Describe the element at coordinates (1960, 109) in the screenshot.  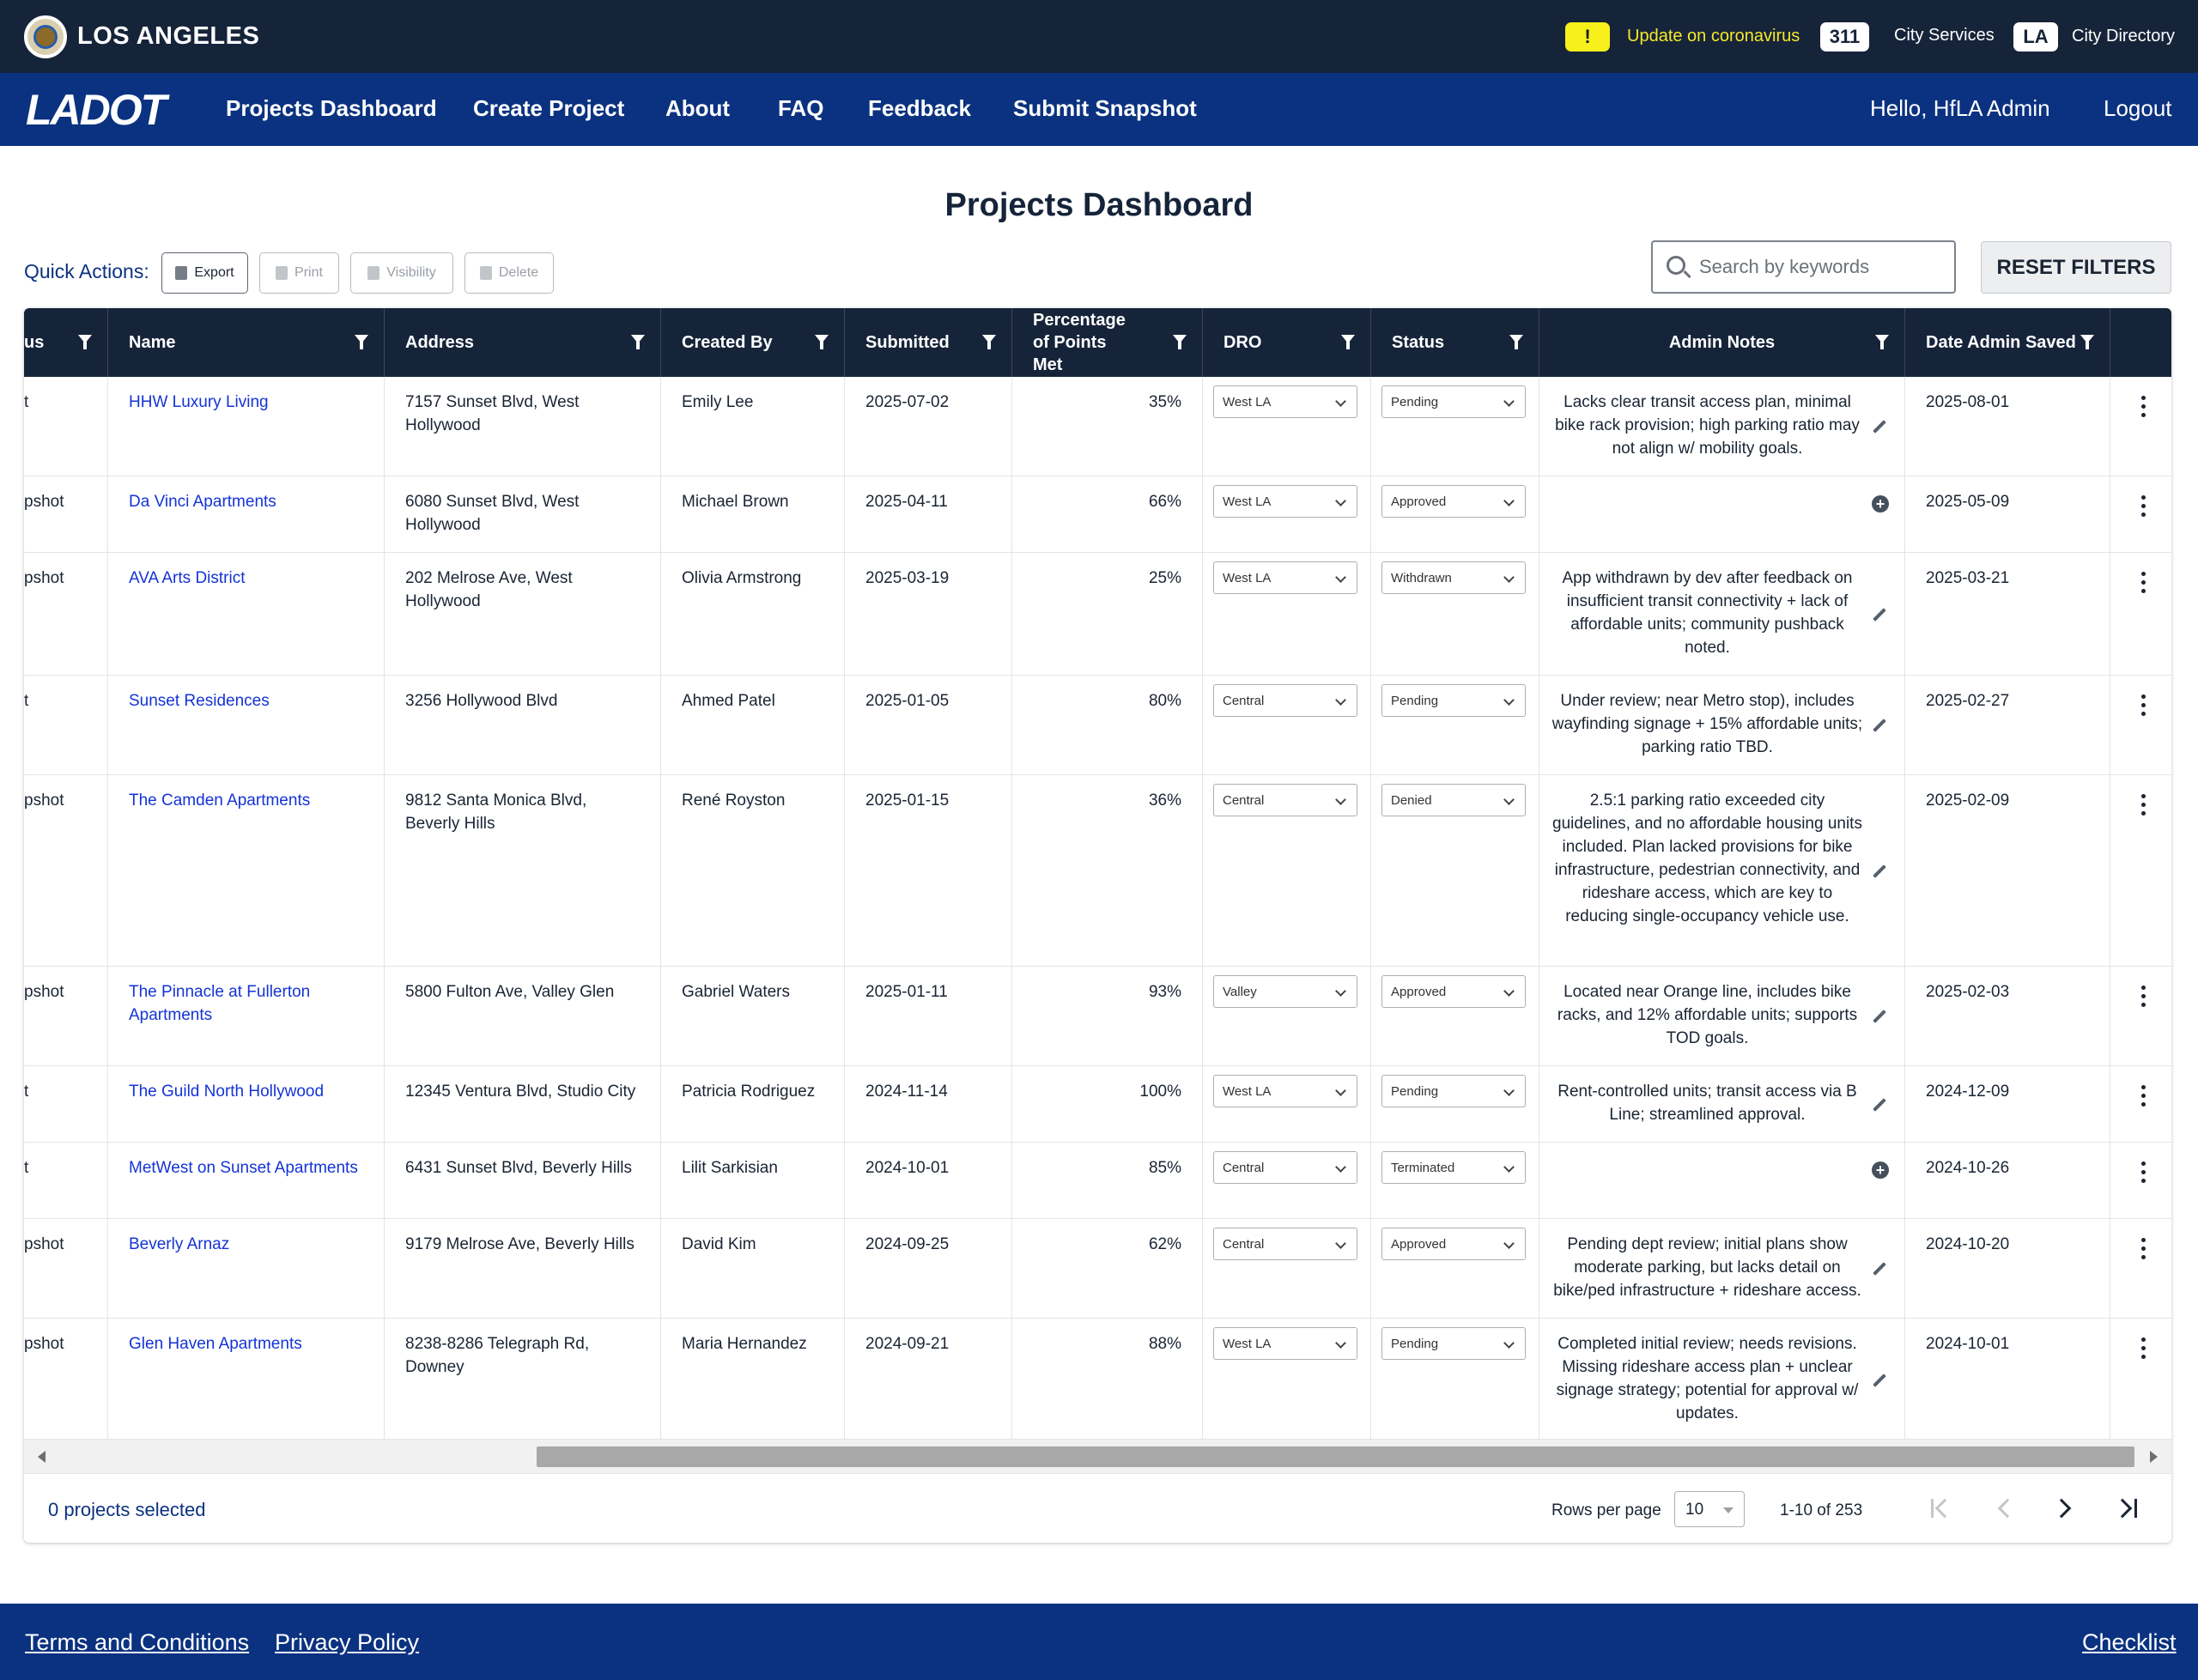
I see `user-greeting: Hello, HfLA Admin` at that location.